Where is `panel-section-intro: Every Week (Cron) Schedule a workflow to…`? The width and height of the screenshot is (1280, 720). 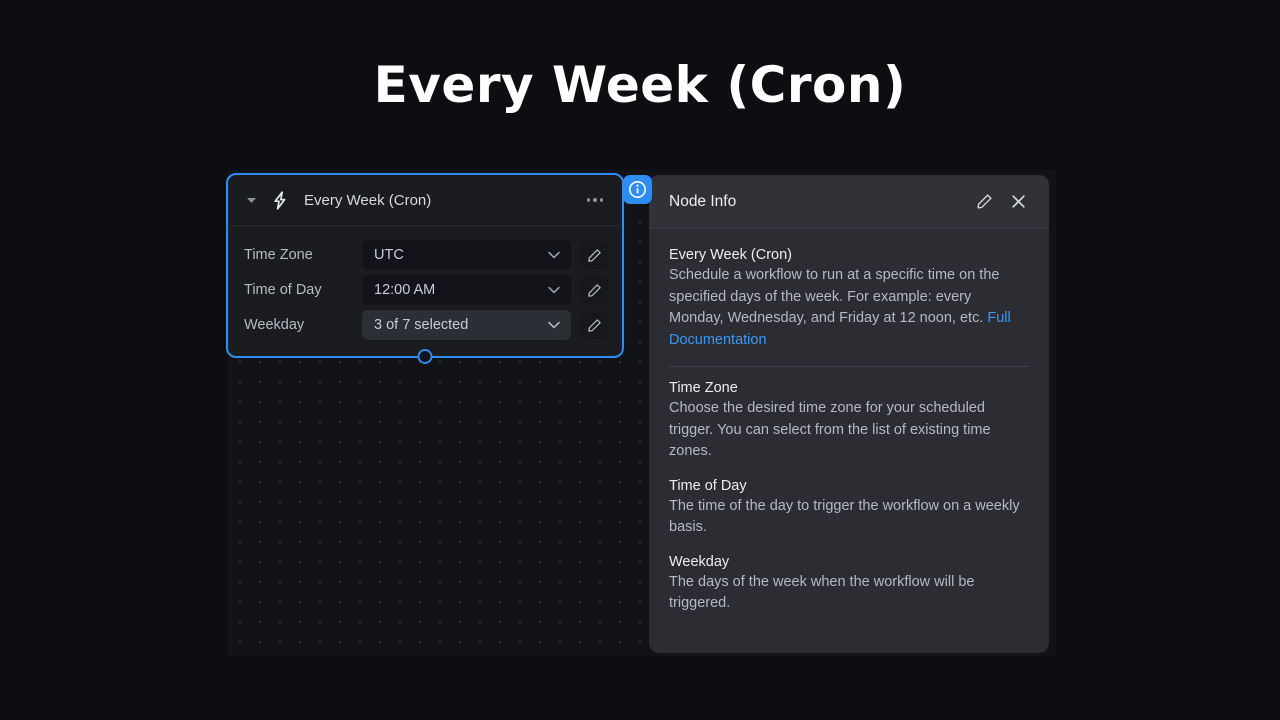 panel-section-intro: Every Week (Cron) Schedule a workflow to… is located at coordinates (849, 299).